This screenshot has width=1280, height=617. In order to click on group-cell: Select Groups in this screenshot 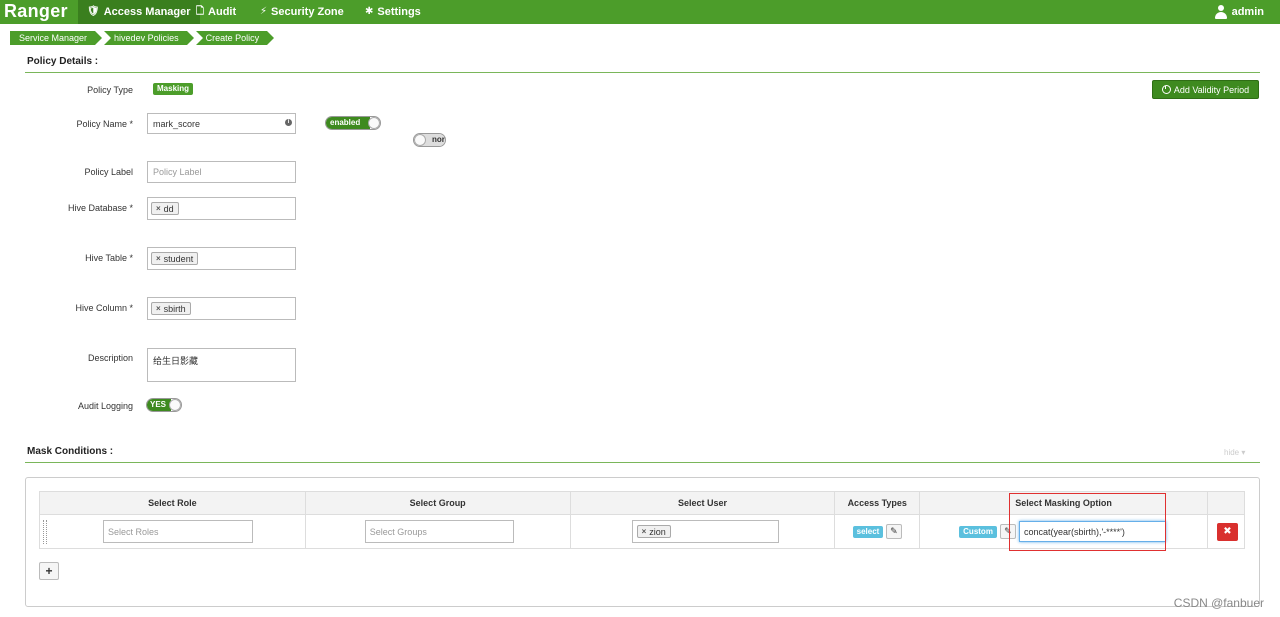, I will do `click(437, 531)`.